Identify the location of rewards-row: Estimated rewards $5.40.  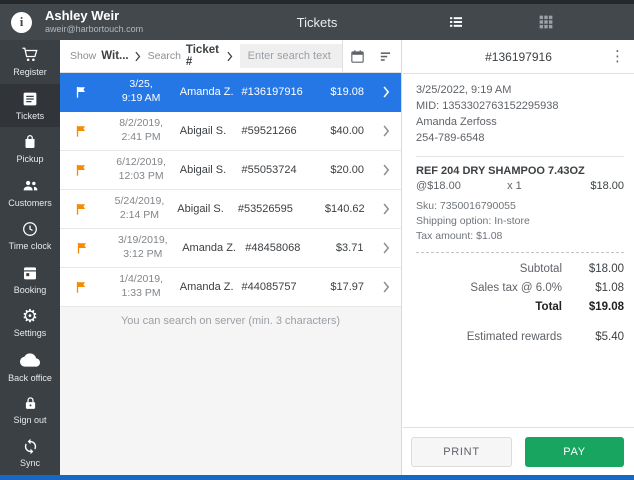
(520, 337).